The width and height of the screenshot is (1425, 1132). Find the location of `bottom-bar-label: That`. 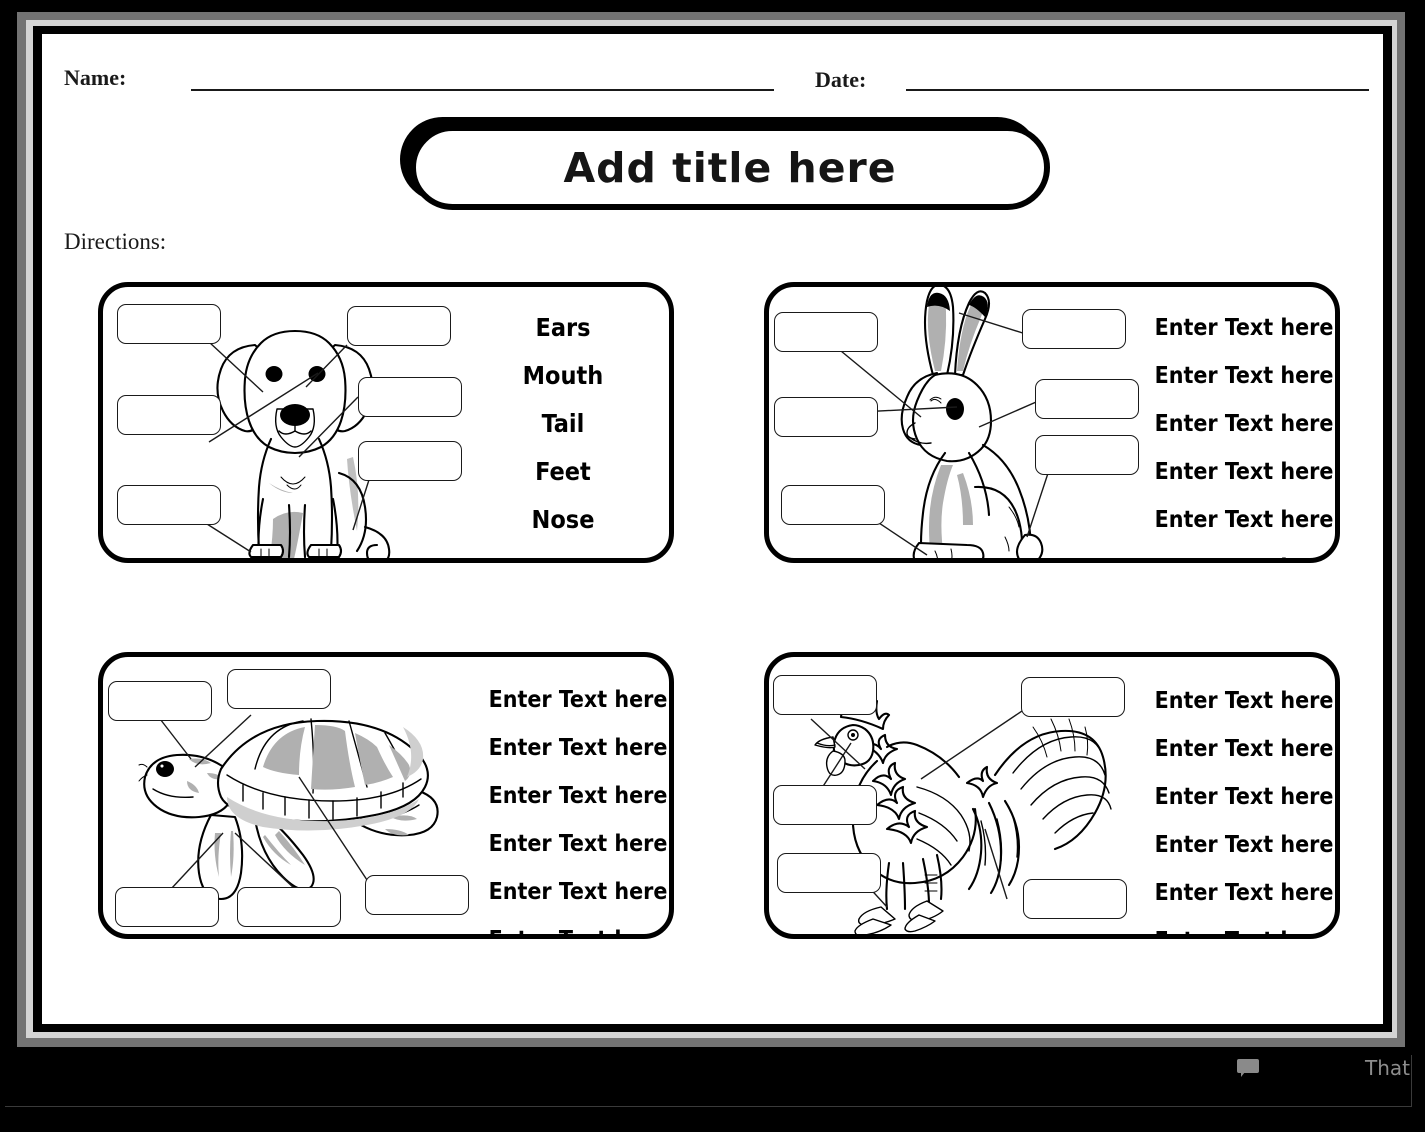

bottom-bar-label: That is located at coordinates (1387, 1068).